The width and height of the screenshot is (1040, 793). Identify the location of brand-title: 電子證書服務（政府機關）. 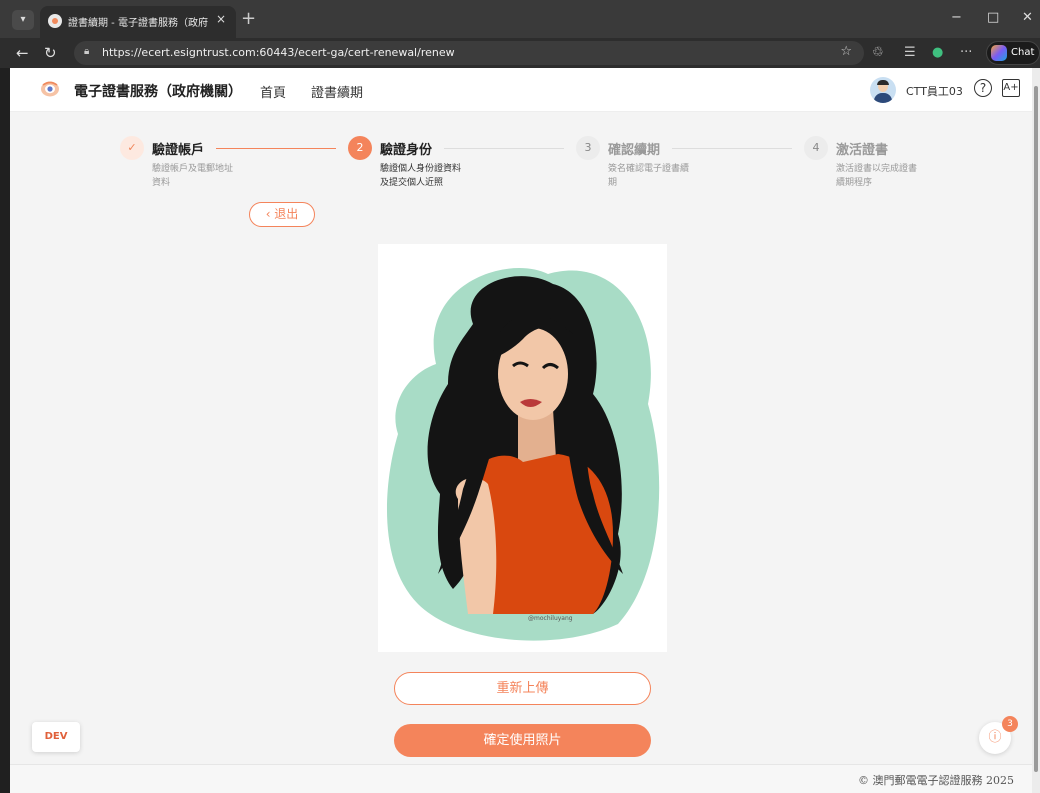
(158, 91).